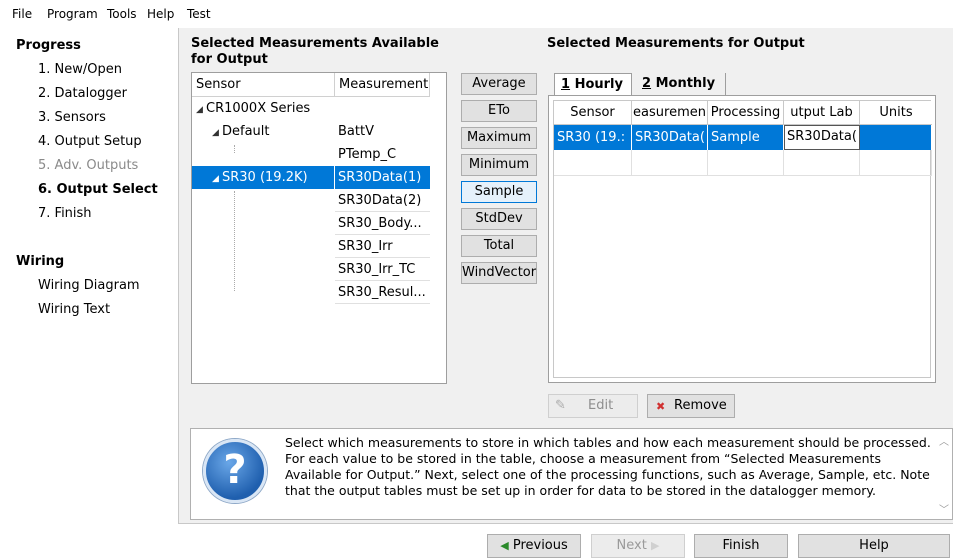 Image resolution: width=953 pixels, height=560 pixels. Describe the element at coordinates (499, 165) in the screenshot. I see `minimum-button: Minimum` at that location.